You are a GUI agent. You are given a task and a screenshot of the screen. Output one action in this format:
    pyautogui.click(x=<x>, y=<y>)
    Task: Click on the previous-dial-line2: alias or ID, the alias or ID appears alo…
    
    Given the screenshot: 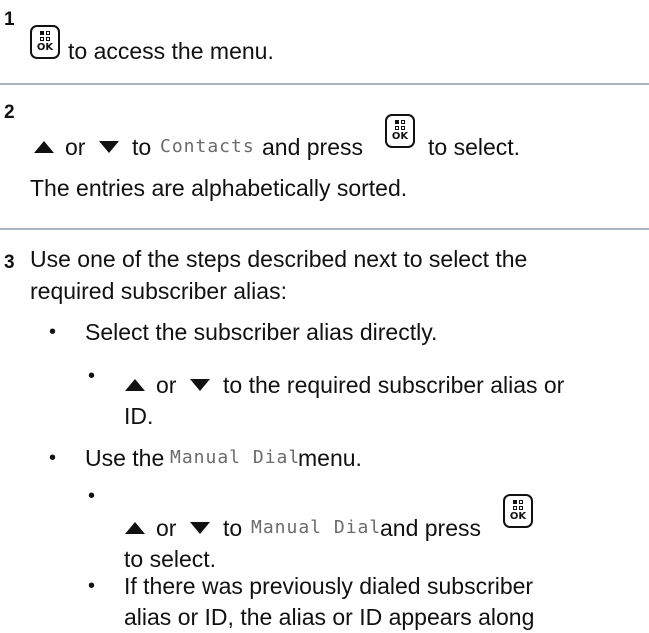 What is the action you would take?
    pyautogui.click(x=329, y=617)
    